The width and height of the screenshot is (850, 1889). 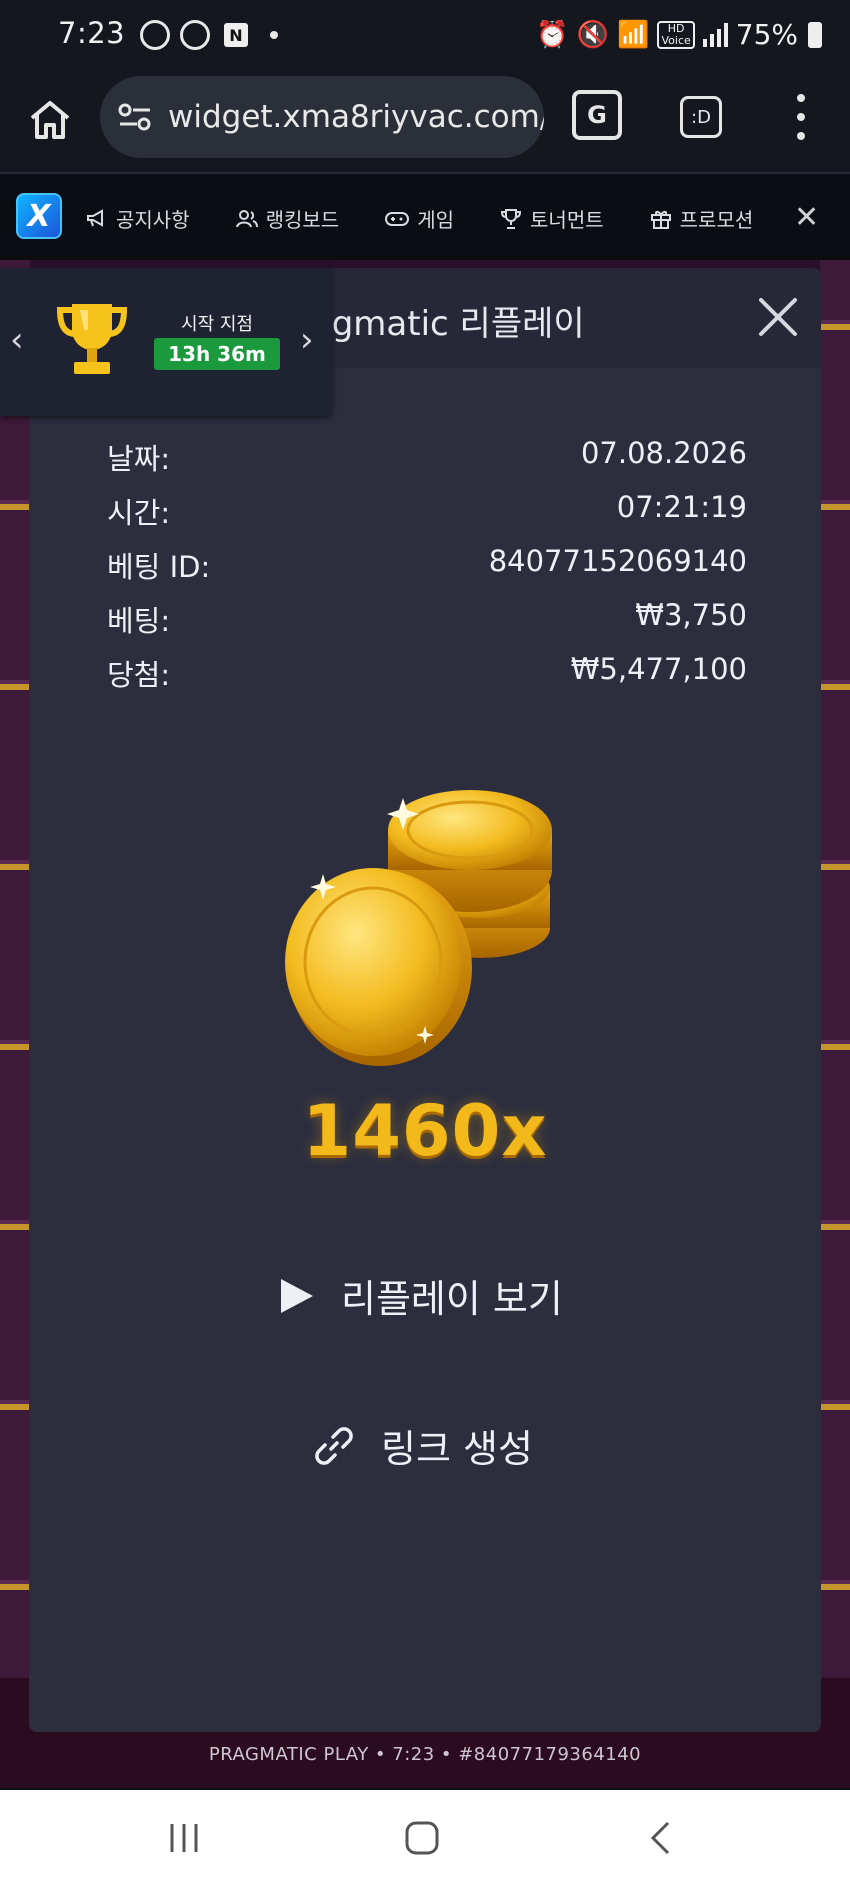 I want to click on notification-icons: N, so click(x=209, y=35).